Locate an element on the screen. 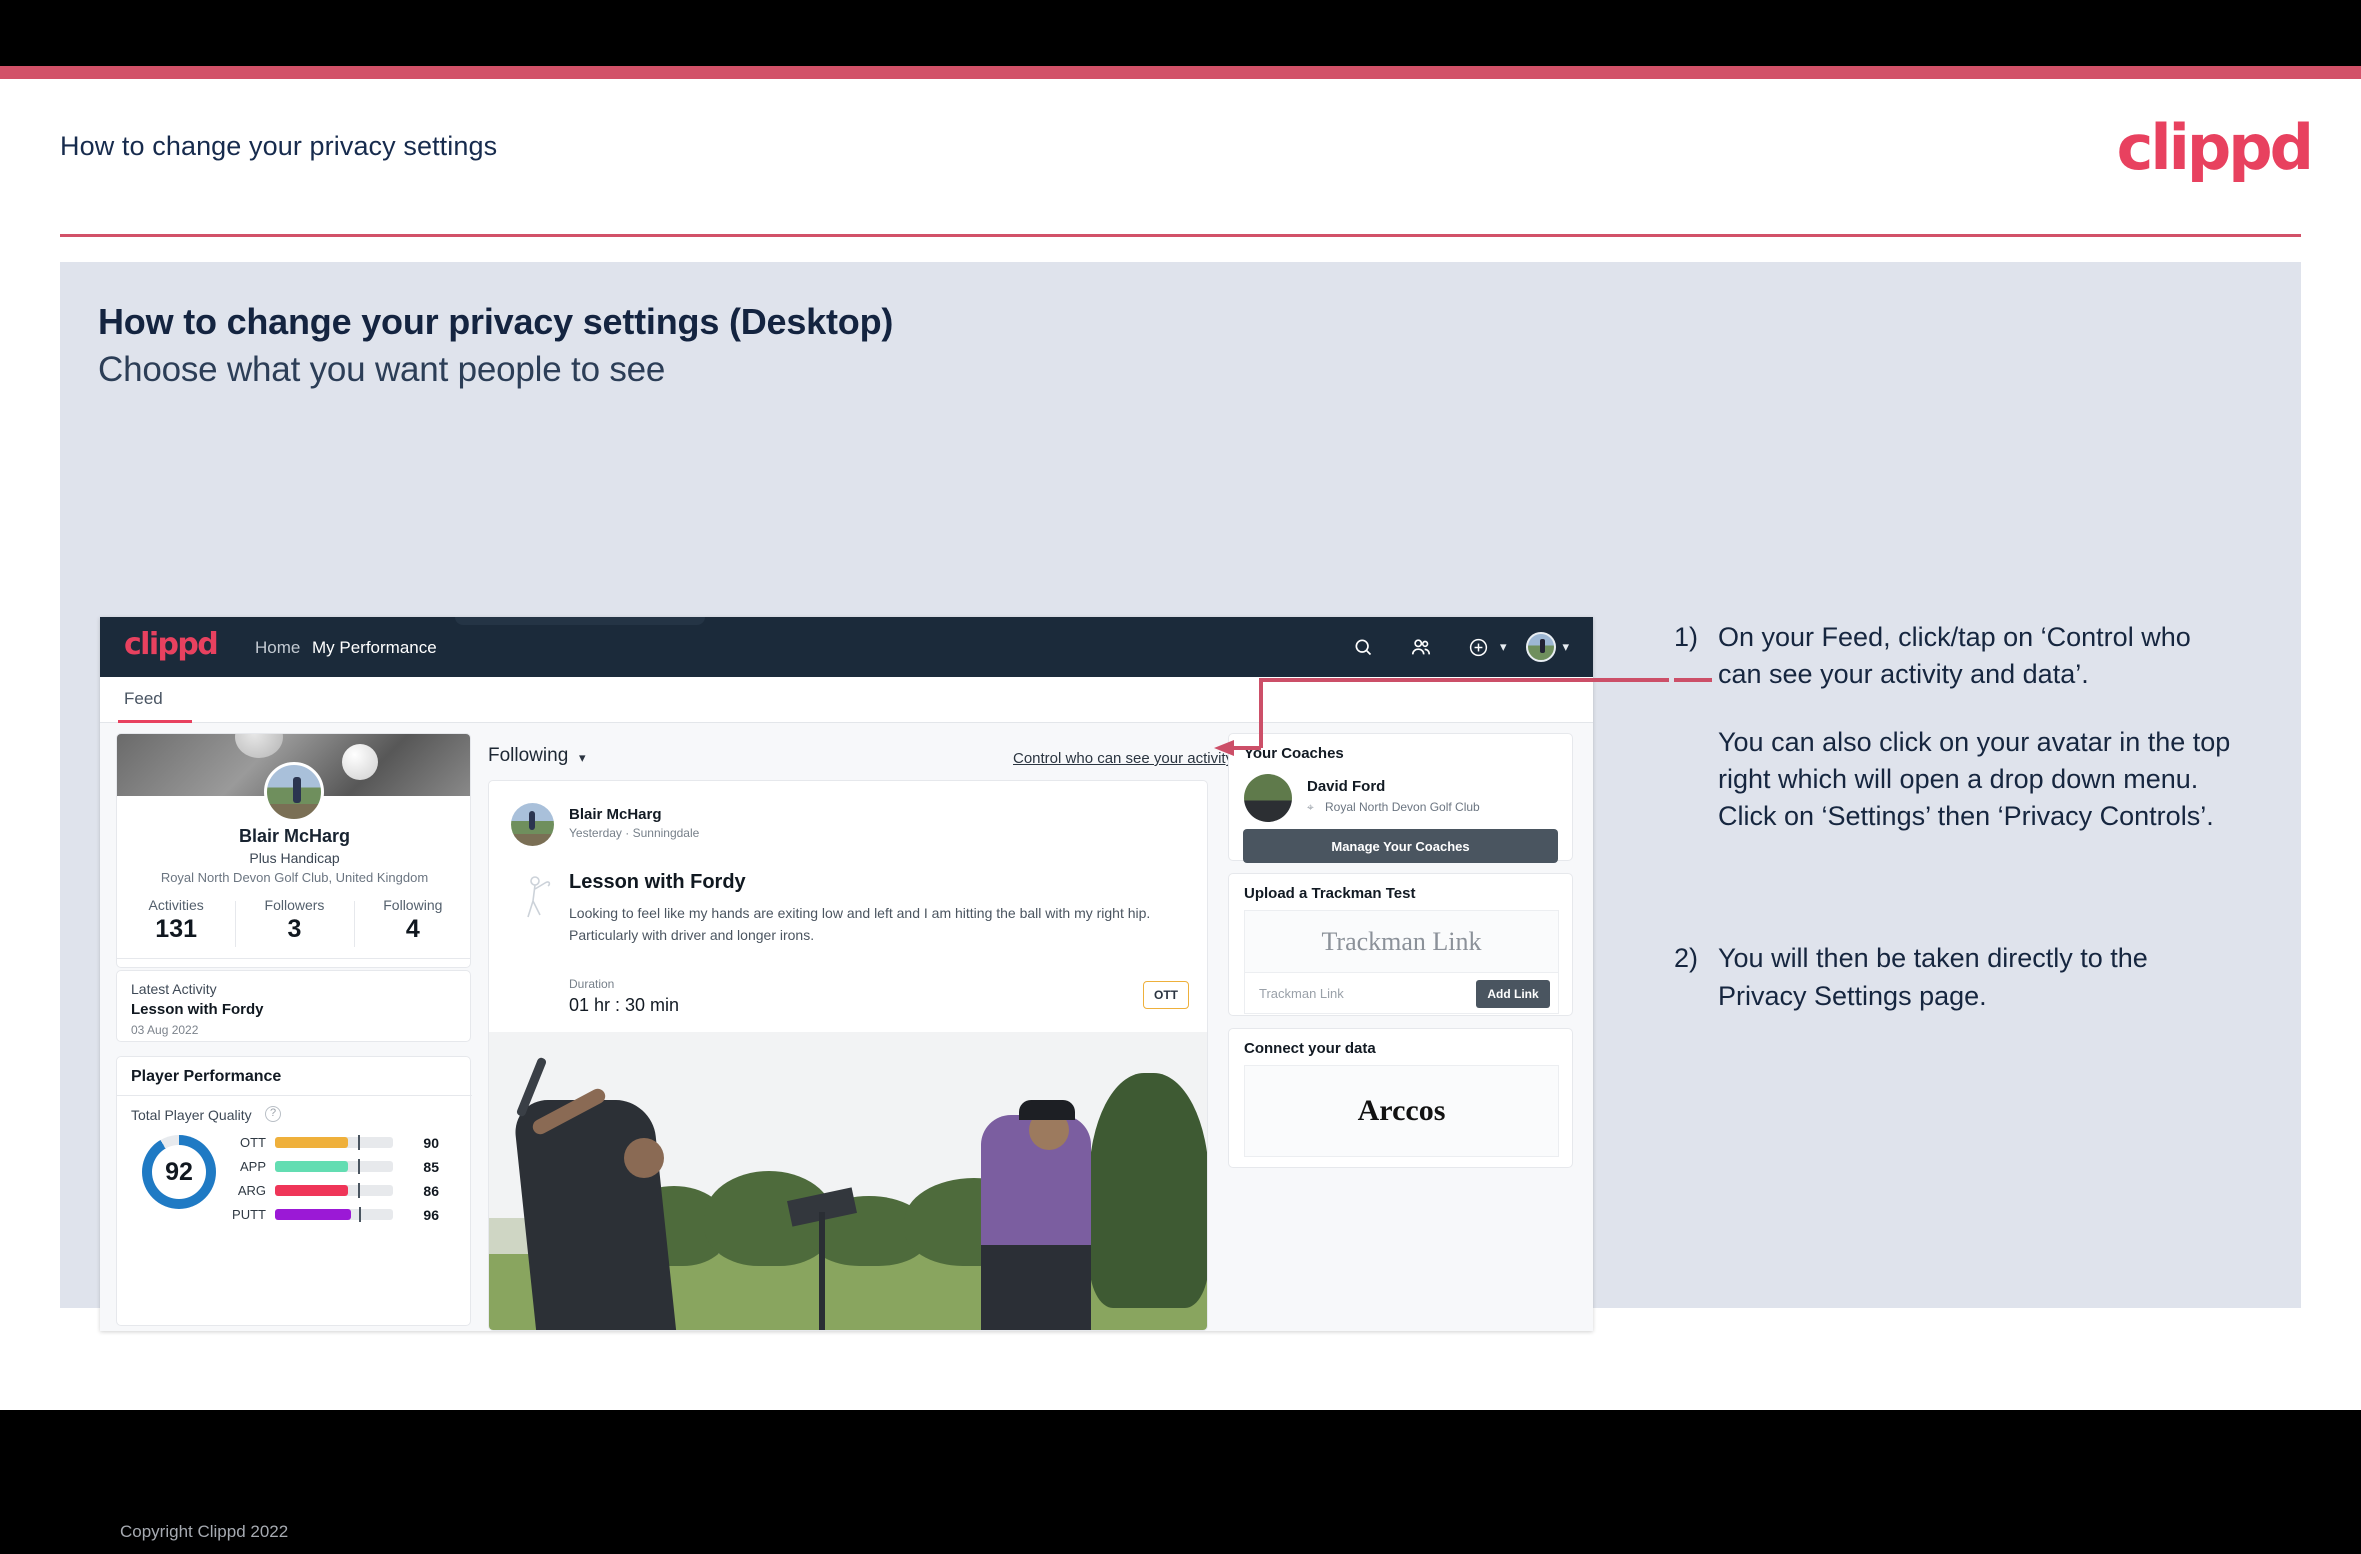 The width and height of the screenshot is (2361, 1554). post-author-name: Blair McHarg is located at coordinates (615, 814).